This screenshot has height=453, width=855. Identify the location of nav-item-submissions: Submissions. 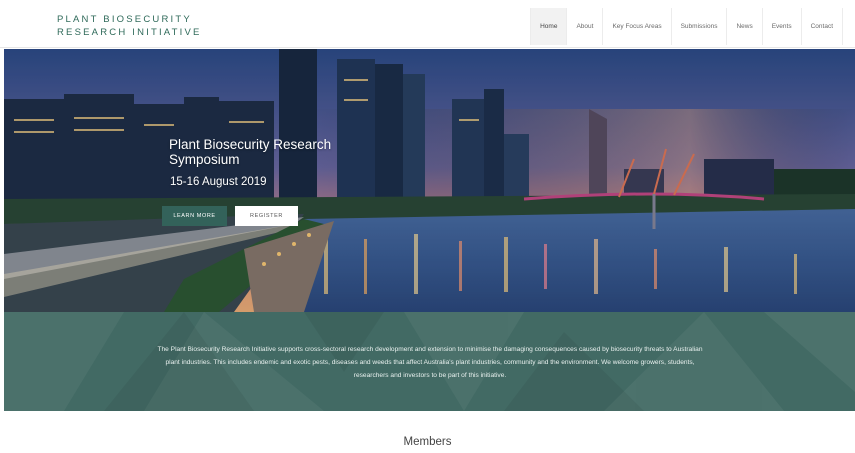
(698, 26).